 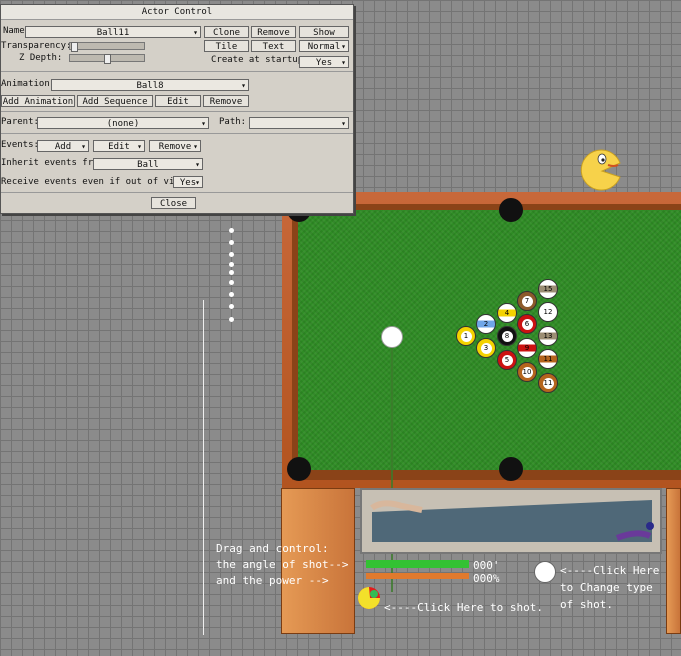 I want to click on ball-number: 15, so click(x=548, y=289).